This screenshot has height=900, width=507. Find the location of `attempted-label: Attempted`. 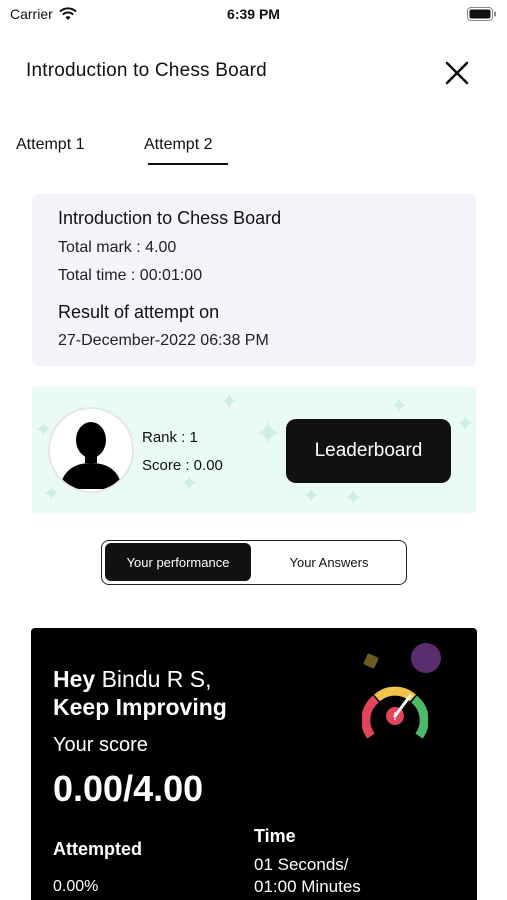

attempted-label: Attempted is located at coordinates (97, 849).